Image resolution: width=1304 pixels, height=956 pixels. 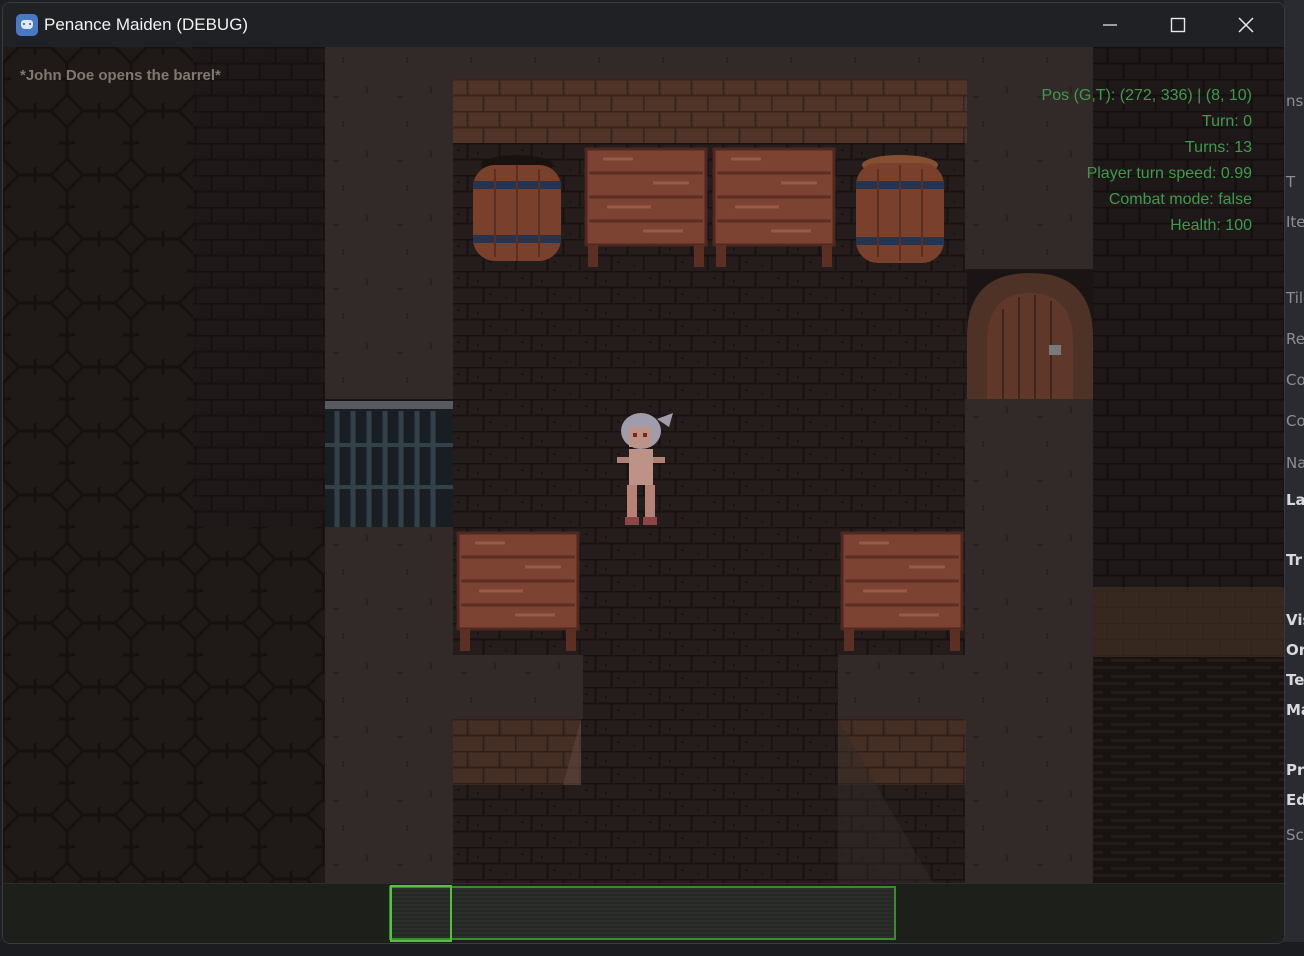 What do you see at coordinates (1146, 95) in the screenshot?
I see `debug-position: Pos (G,T): (272, 336) | (8, 10)` at bounding box center [1146, 95].